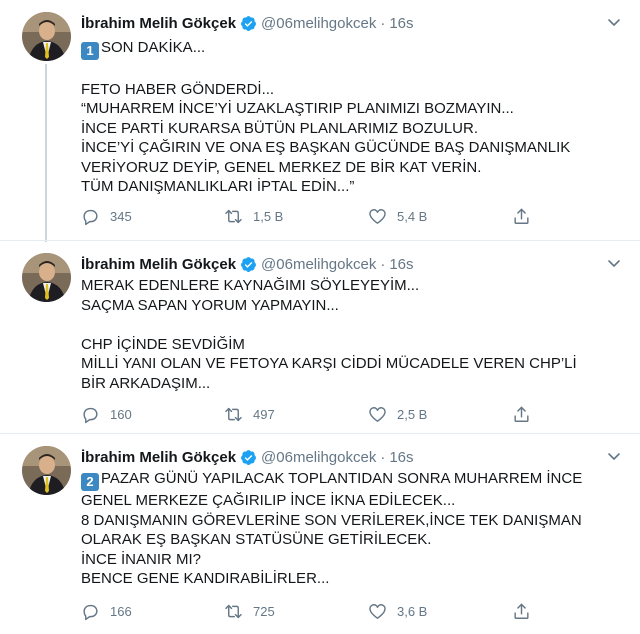 Image resolution: width=640 pixels, height=634 pixels. I want to click on tweet-line: OLARAK EŞ BAŞKAN STATÜSÜNE GETİRİLECEK., so click(256, 539).